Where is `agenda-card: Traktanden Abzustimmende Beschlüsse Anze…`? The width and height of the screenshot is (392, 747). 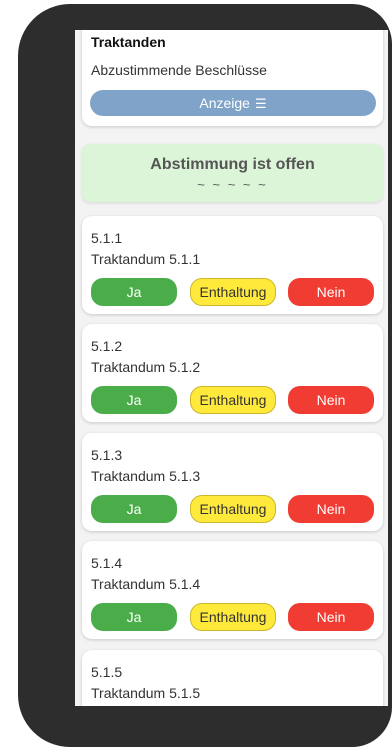 agenda-card: Traktanden Abzustimmende Beschlüsse Anze… is located at coordinates (232, 78).